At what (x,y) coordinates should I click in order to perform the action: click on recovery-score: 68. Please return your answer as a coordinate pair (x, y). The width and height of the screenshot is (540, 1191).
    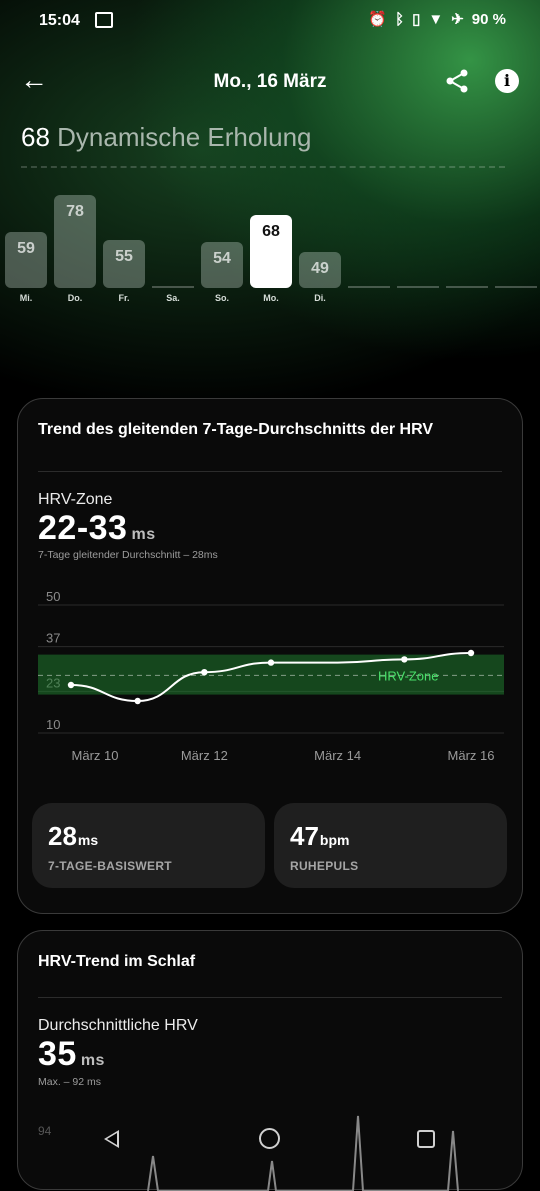
    Looking at the image, I should click on (35, 137).